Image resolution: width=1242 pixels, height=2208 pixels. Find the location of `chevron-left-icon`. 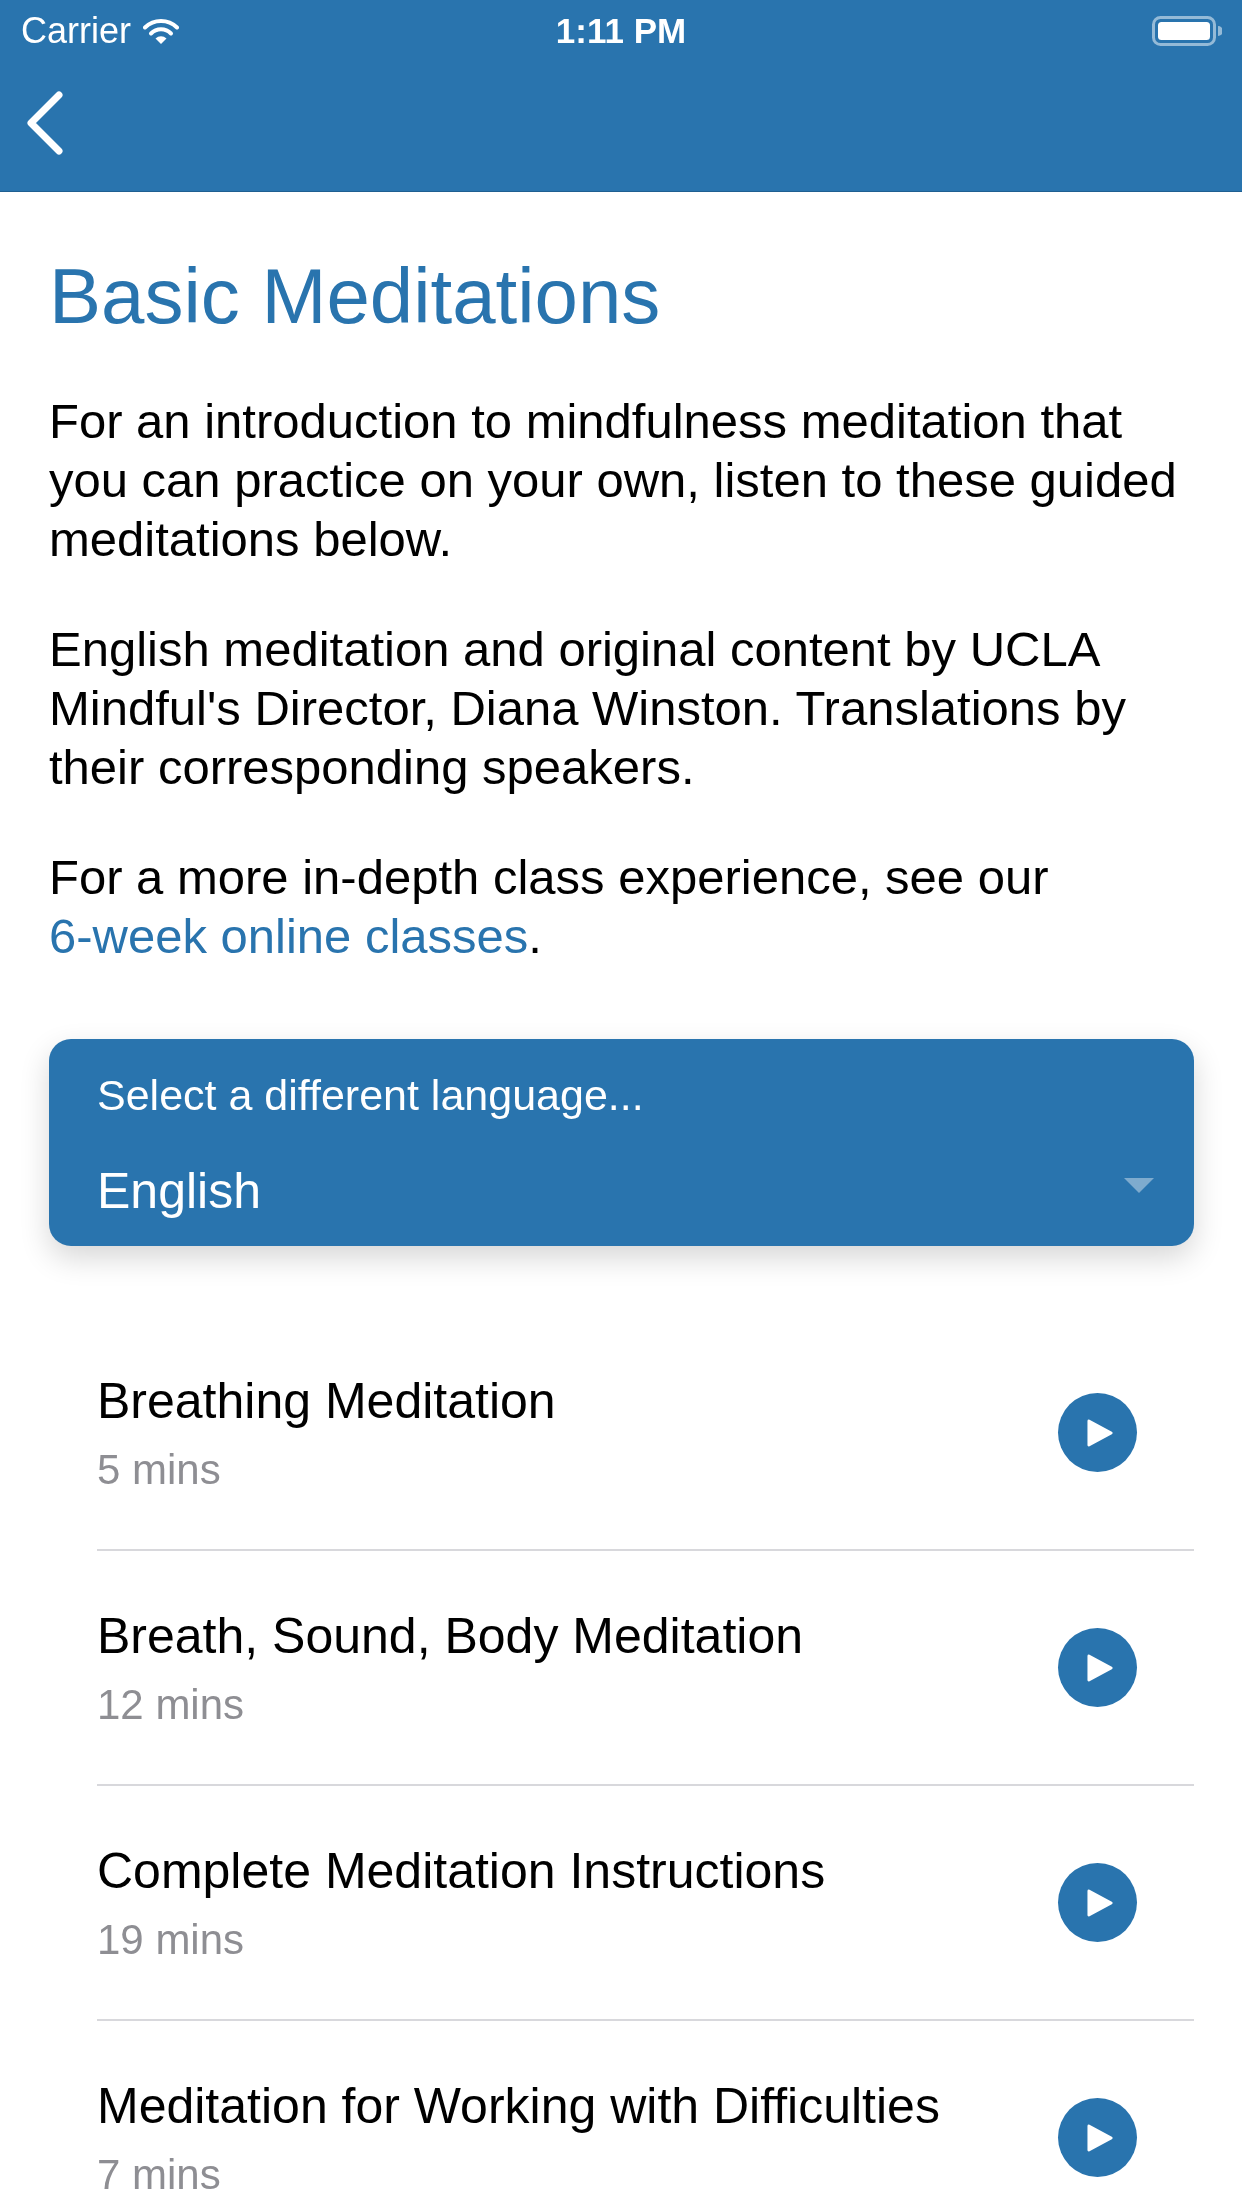

chevron-left-icon is located at coordinates (45, 122).